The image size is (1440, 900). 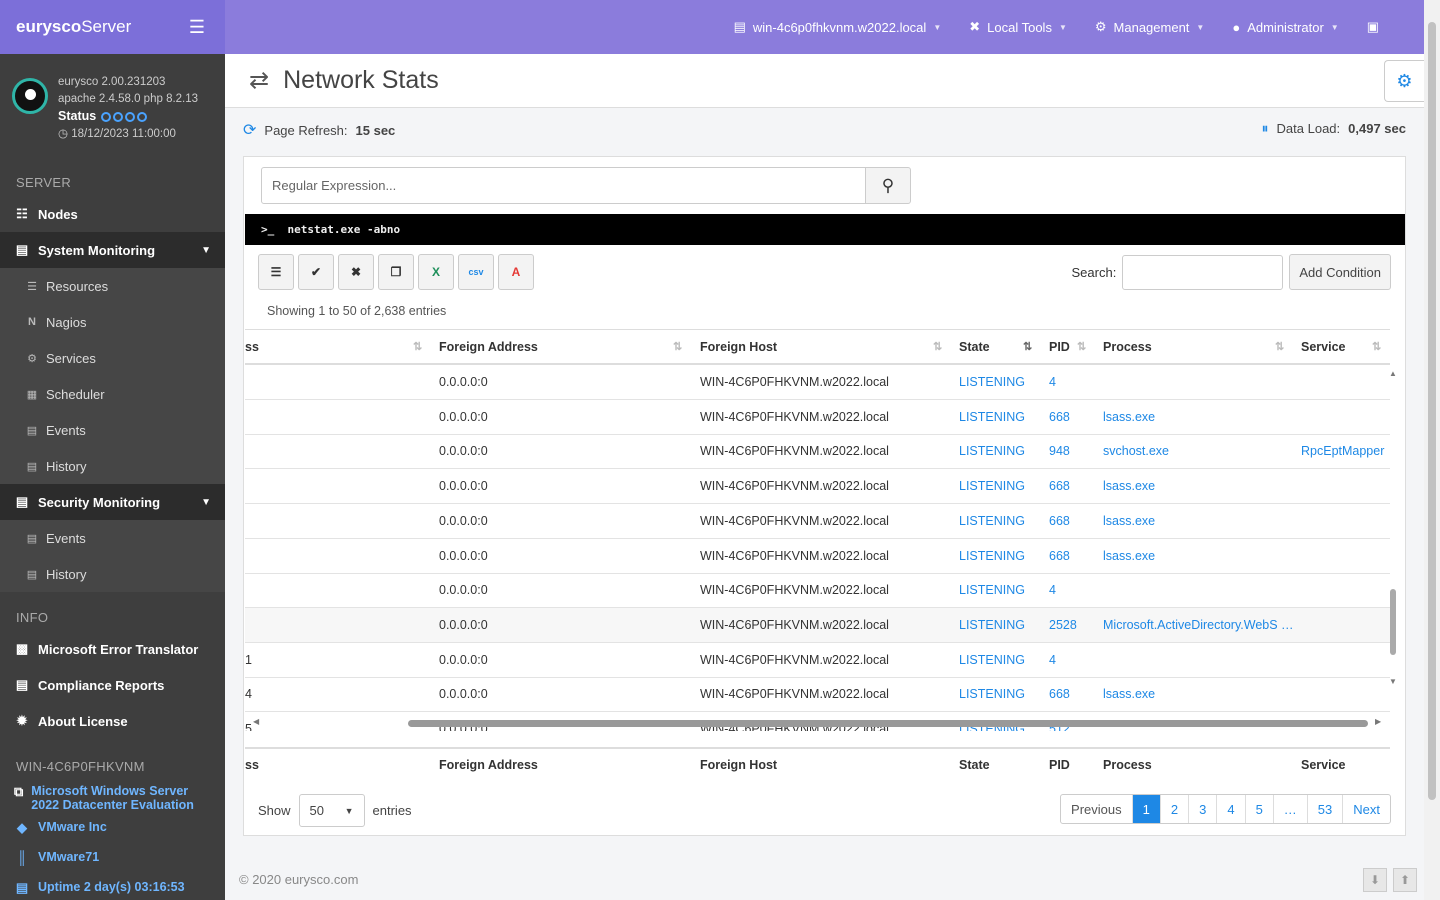 I want to click on window-scrollbar, so click(x=1432, y=450).